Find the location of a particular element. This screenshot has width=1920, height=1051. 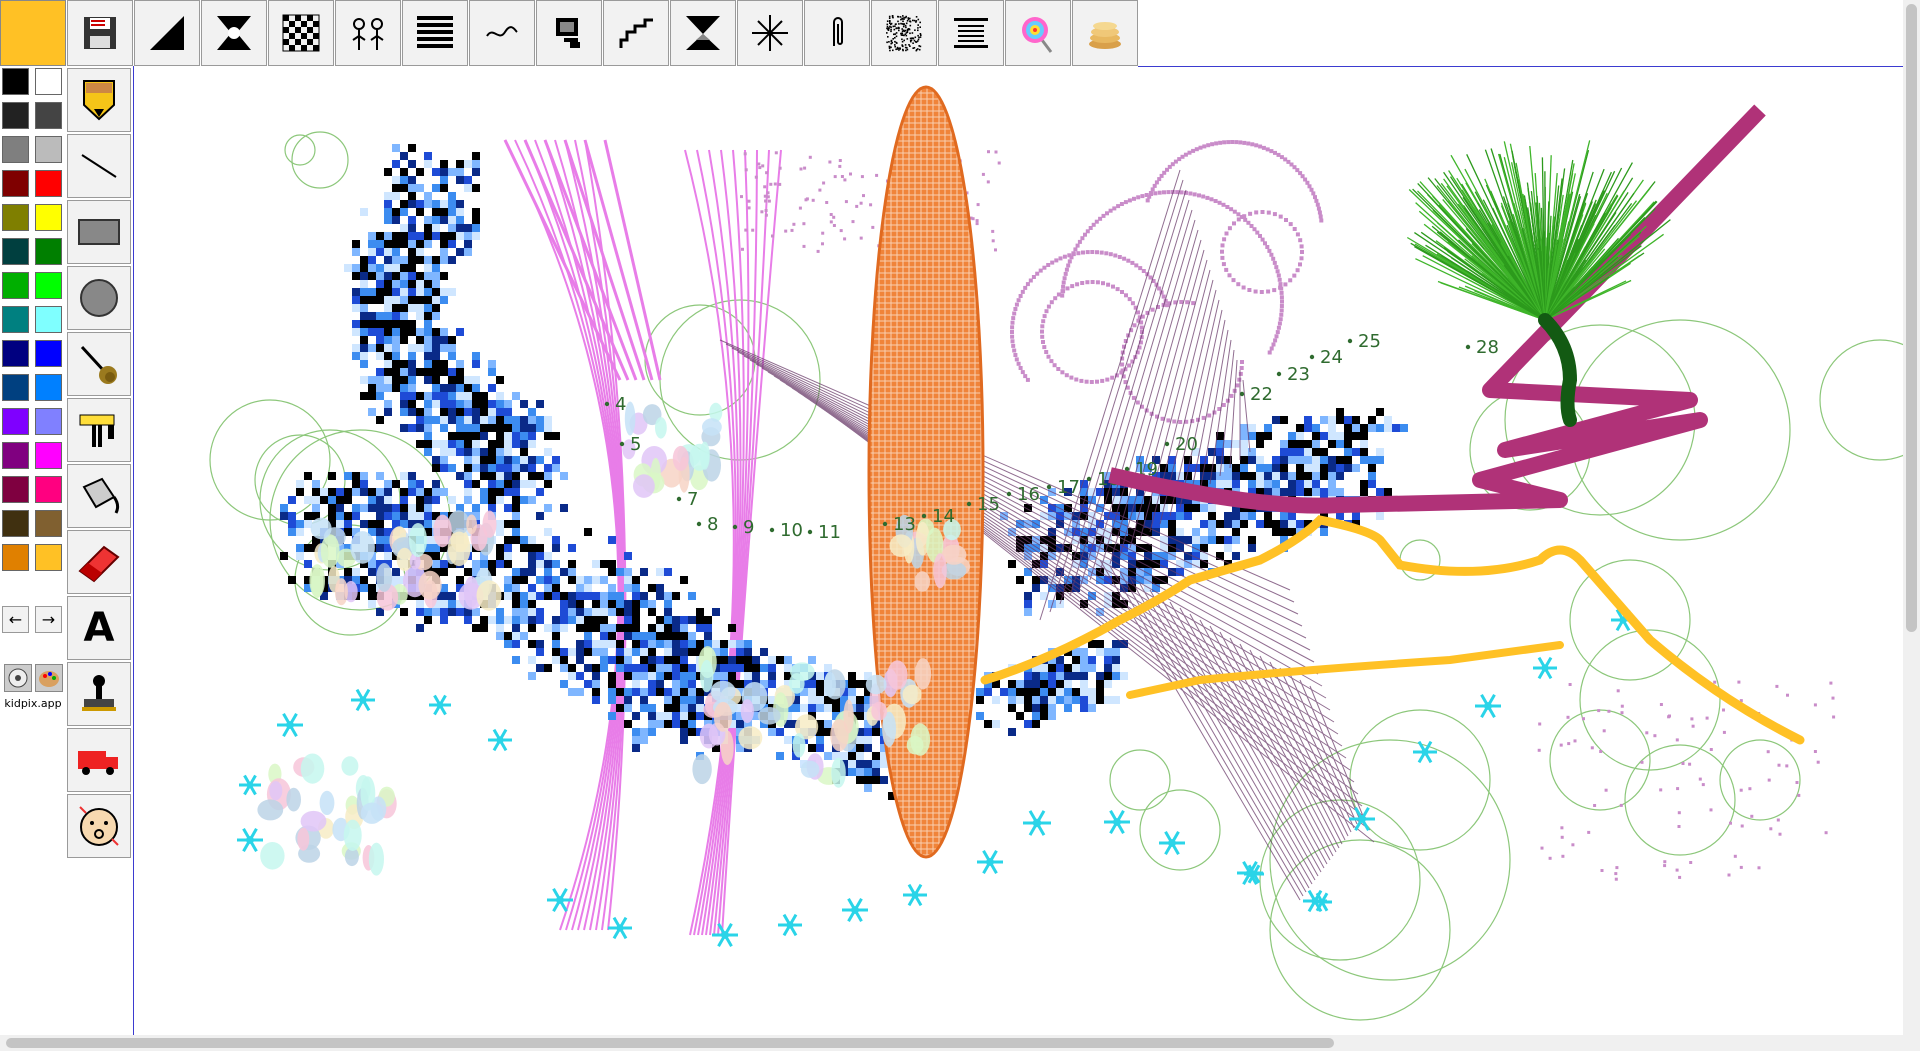

brush-tool is located at coordinates (99, 364).